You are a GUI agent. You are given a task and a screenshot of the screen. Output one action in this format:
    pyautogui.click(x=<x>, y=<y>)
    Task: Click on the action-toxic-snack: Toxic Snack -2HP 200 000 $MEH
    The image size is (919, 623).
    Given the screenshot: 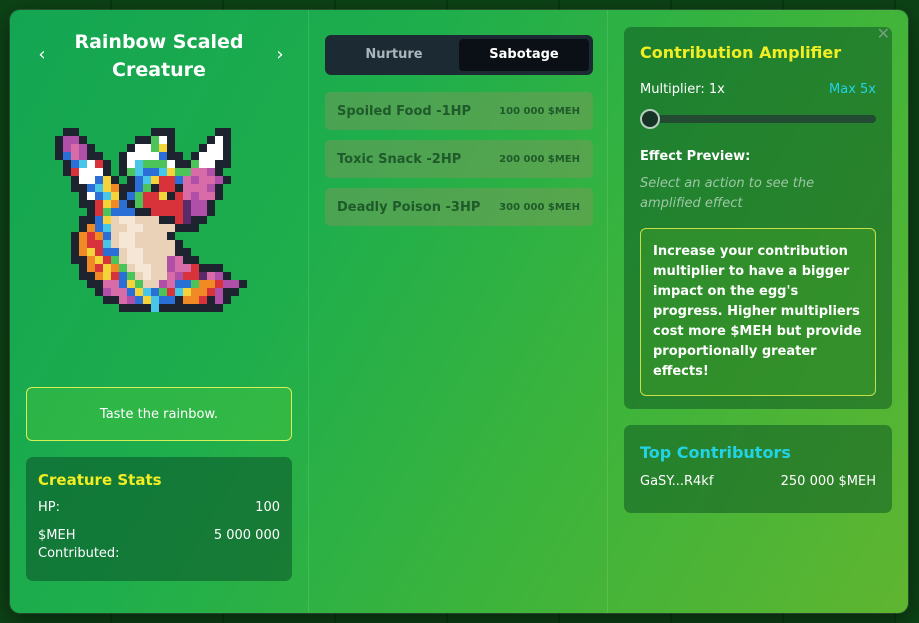 What is the action you would take?
    pyautogui.click(x=459, y=159)
    